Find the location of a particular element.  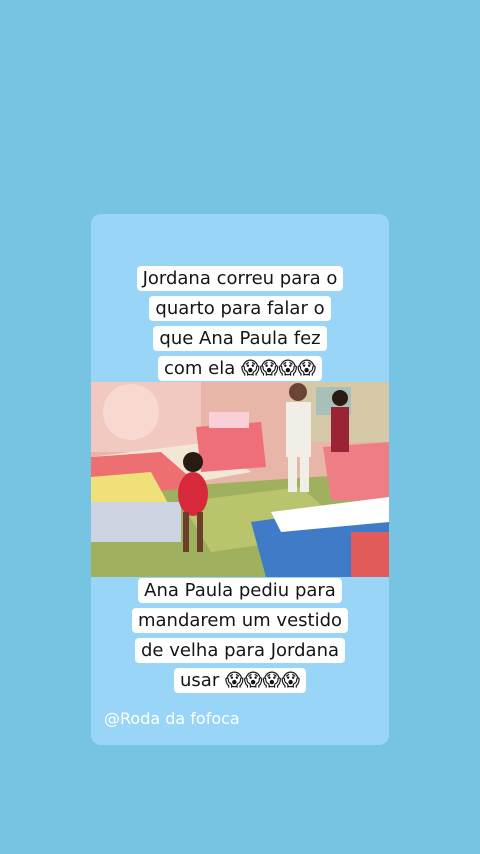

caption-line: Ana Paula pediu para is located at coordinates (240, 590).